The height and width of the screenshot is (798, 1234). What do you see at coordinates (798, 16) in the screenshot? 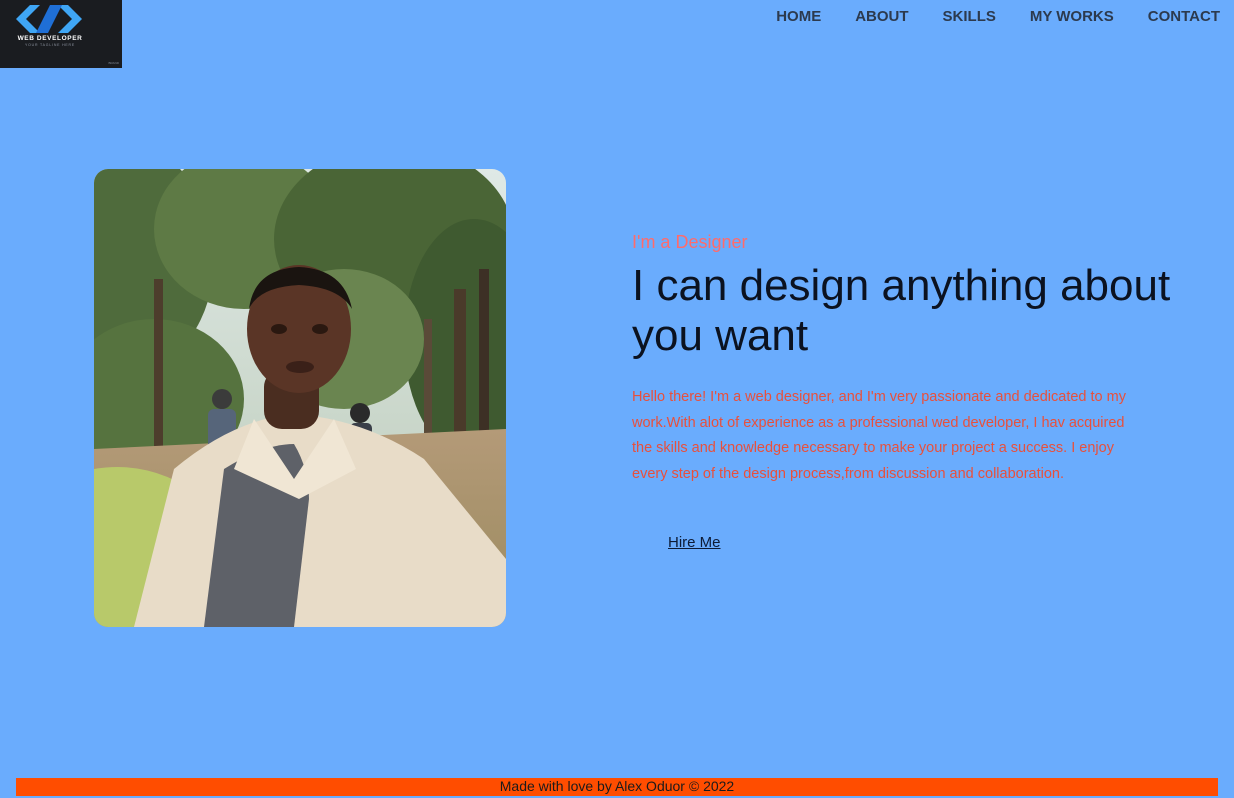
I see `nav-home: HOME` at bounding box center [798, 16].